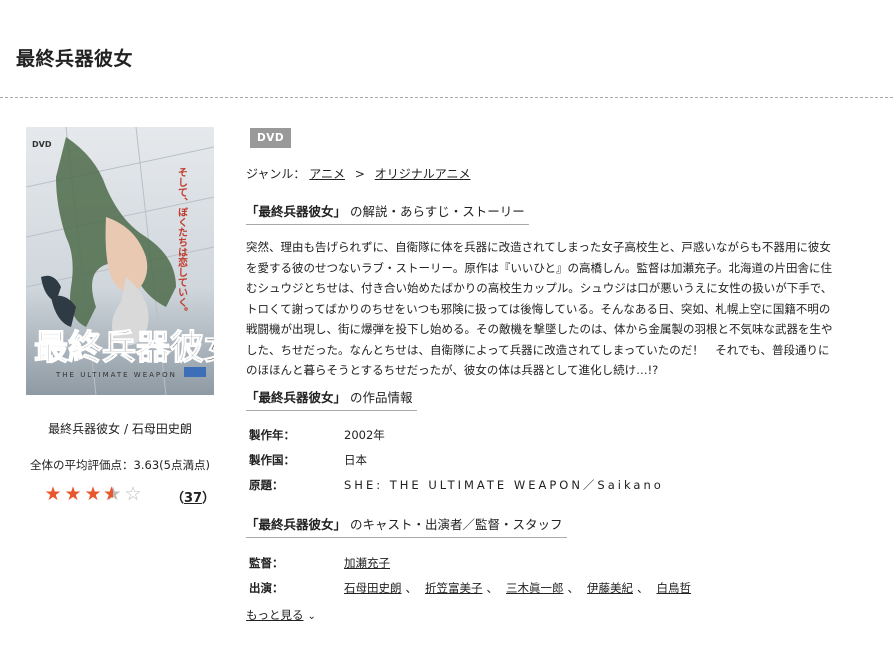 This screenshot has width=893, height=651. I want to click on info-heading: 「最終兵器彼女」 の作品情報, so click(331, 399).